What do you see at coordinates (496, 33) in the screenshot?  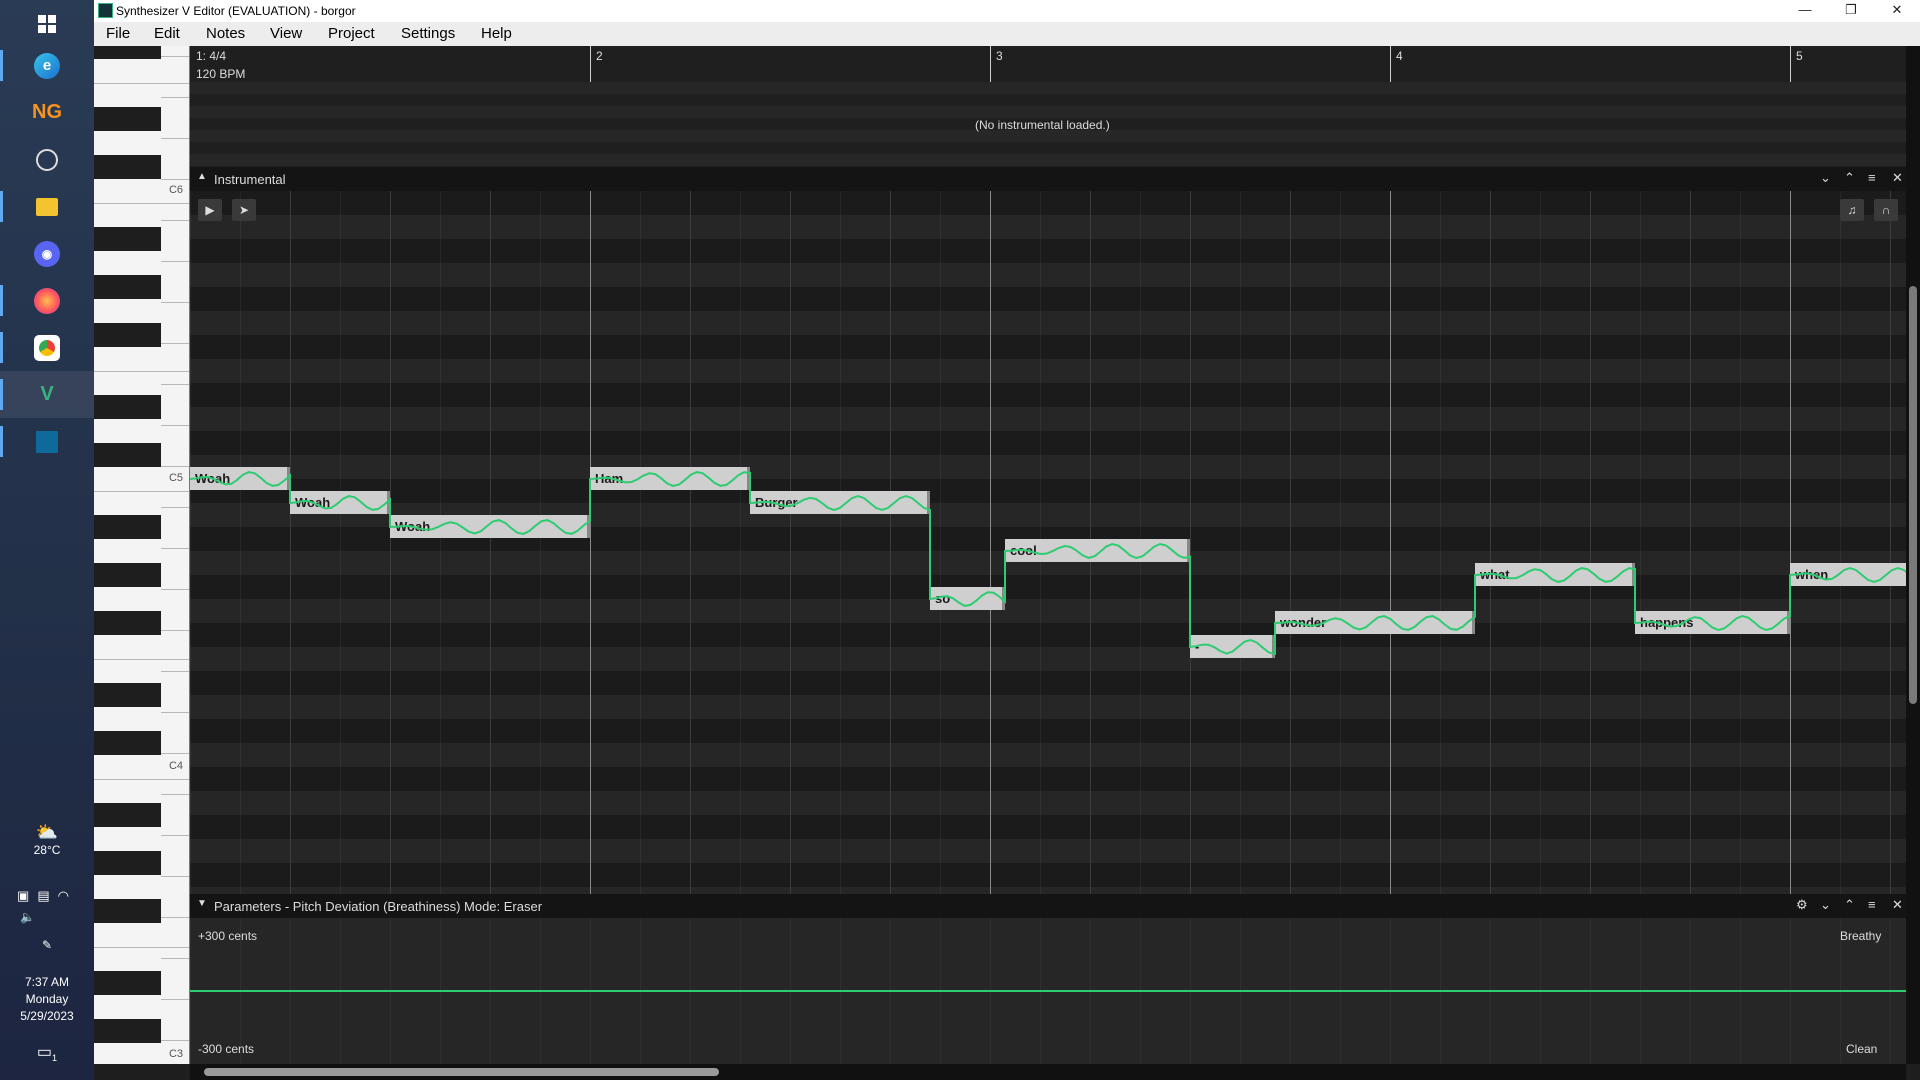 I see `menu-help: Help` at bounding box center [496, 33].